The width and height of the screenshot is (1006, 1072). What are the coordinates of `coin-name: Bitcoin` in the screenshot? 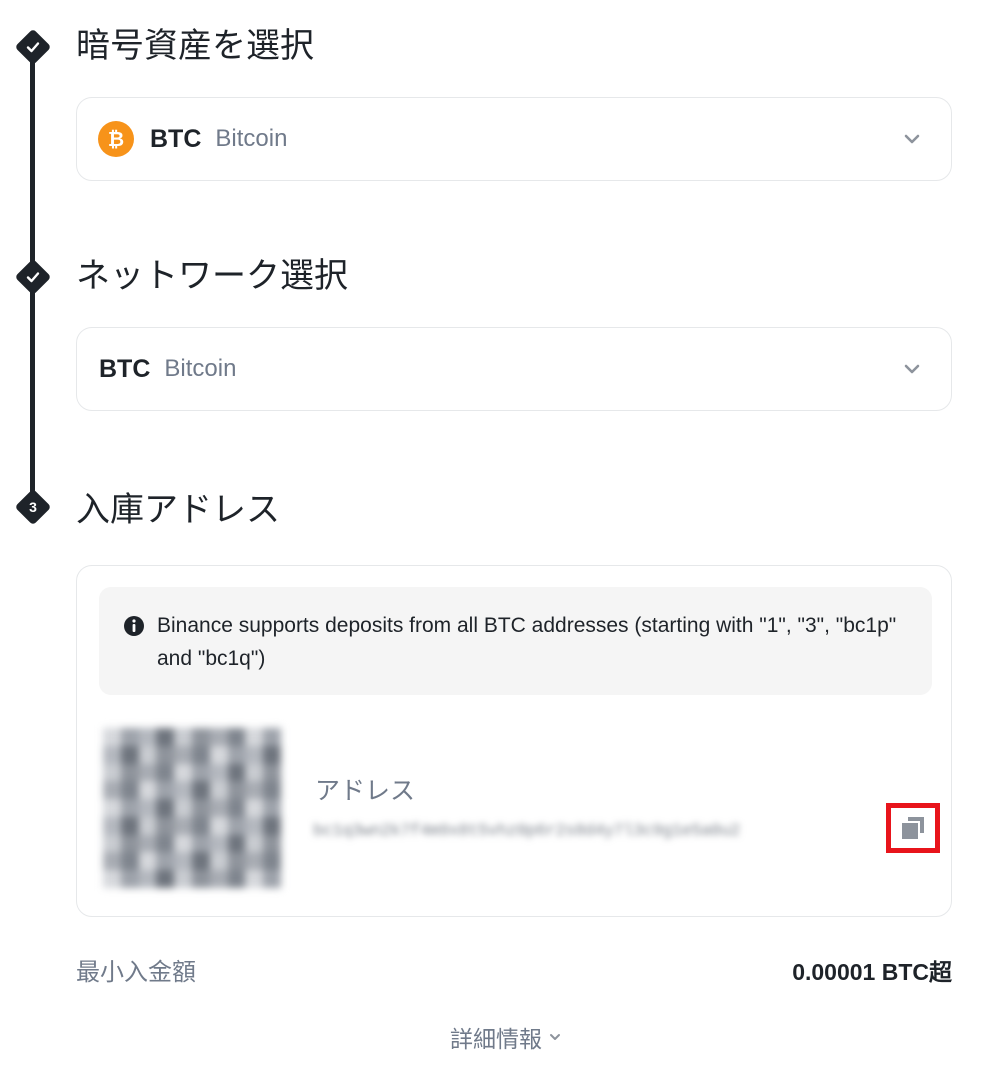 It's located at (251, 138).